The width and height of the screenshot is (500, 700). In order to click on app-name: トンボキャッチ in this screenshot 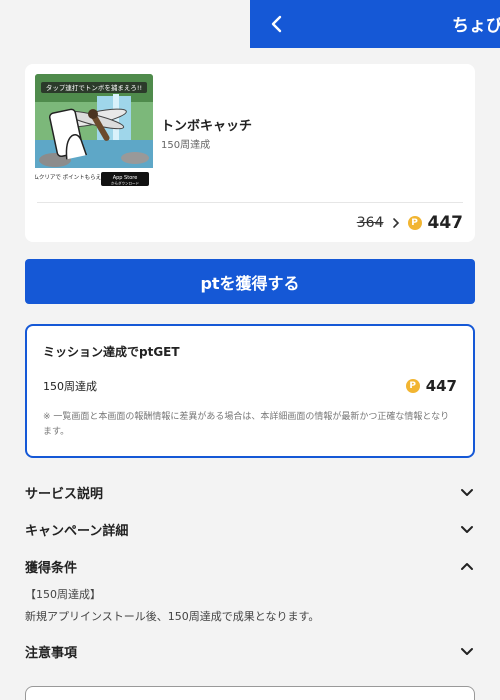, I will do `click(207, 126)`.